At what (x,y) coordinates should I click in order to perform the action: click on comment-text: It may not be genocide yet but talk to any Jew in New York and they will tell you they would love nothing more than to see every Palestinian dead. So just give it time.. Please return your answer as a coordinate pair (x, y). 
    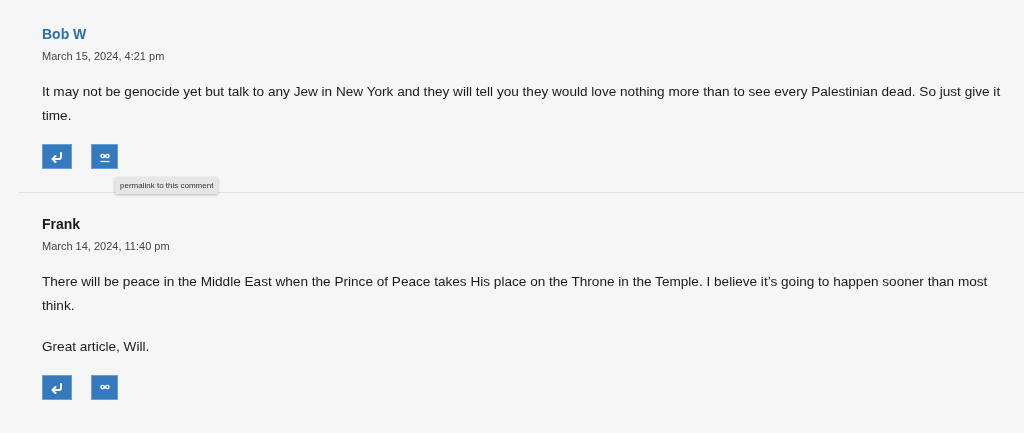
    Looking at the image, I should click on (522, 104).